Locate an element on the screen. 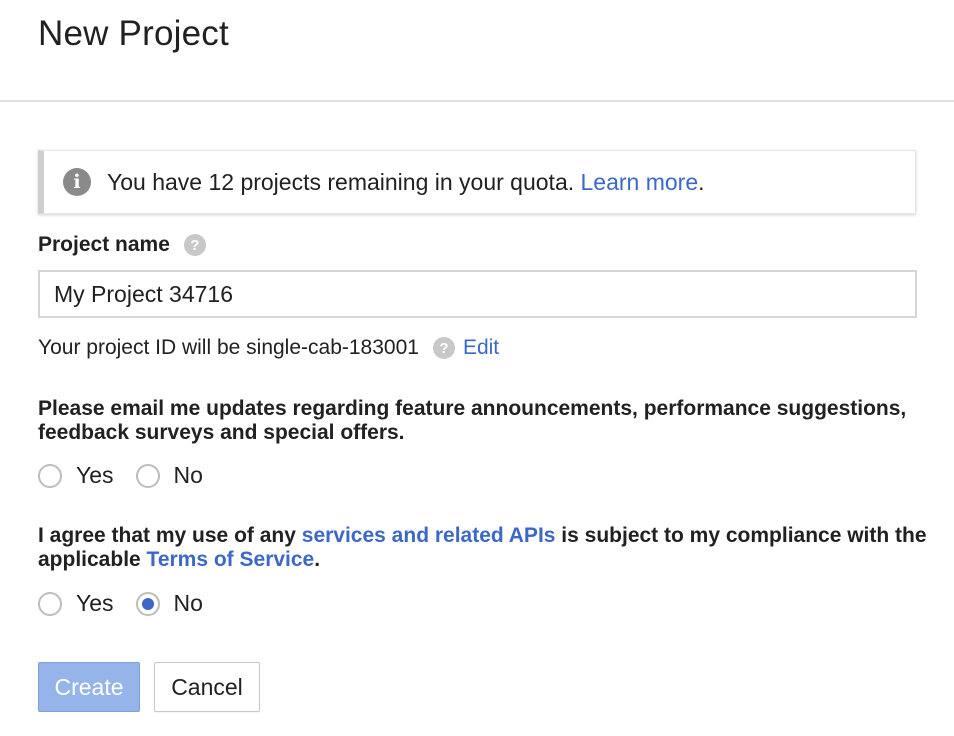  project-name-label-text: Project name is located at coordinates (104, 244).